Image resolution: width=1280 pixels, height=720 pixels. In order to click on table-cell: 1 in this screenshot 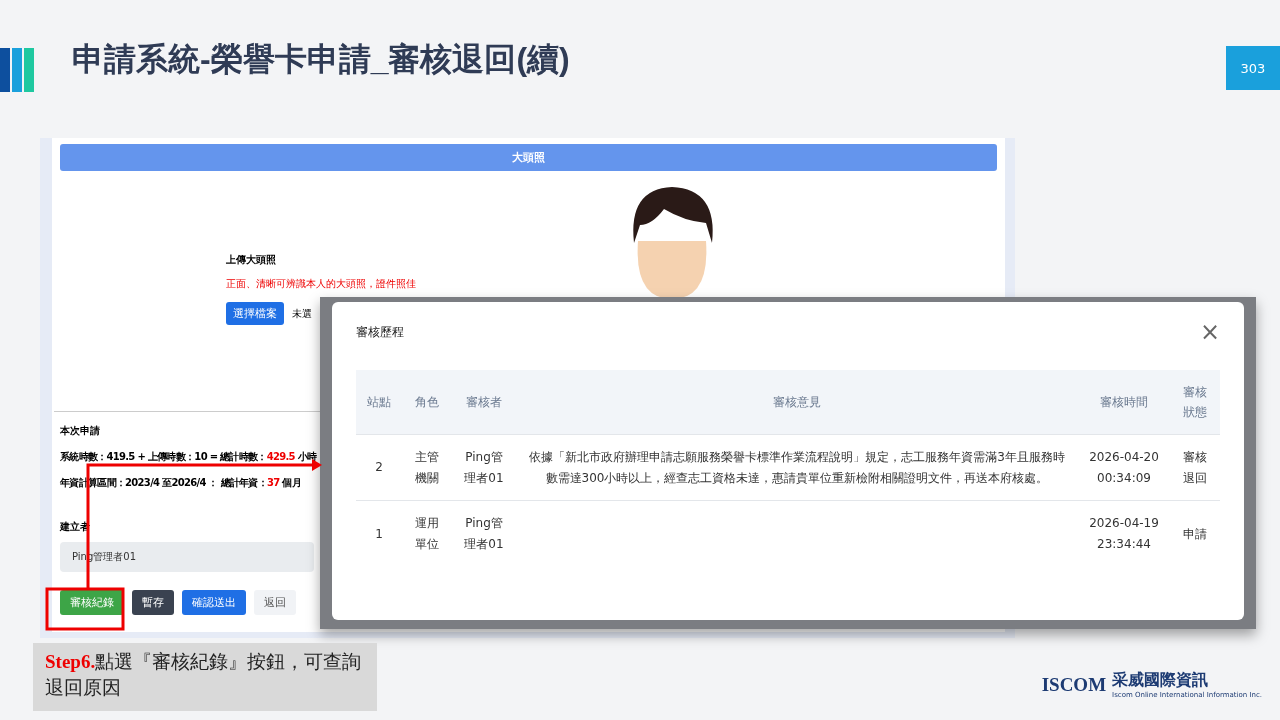, I will do `click(379, 533)`.